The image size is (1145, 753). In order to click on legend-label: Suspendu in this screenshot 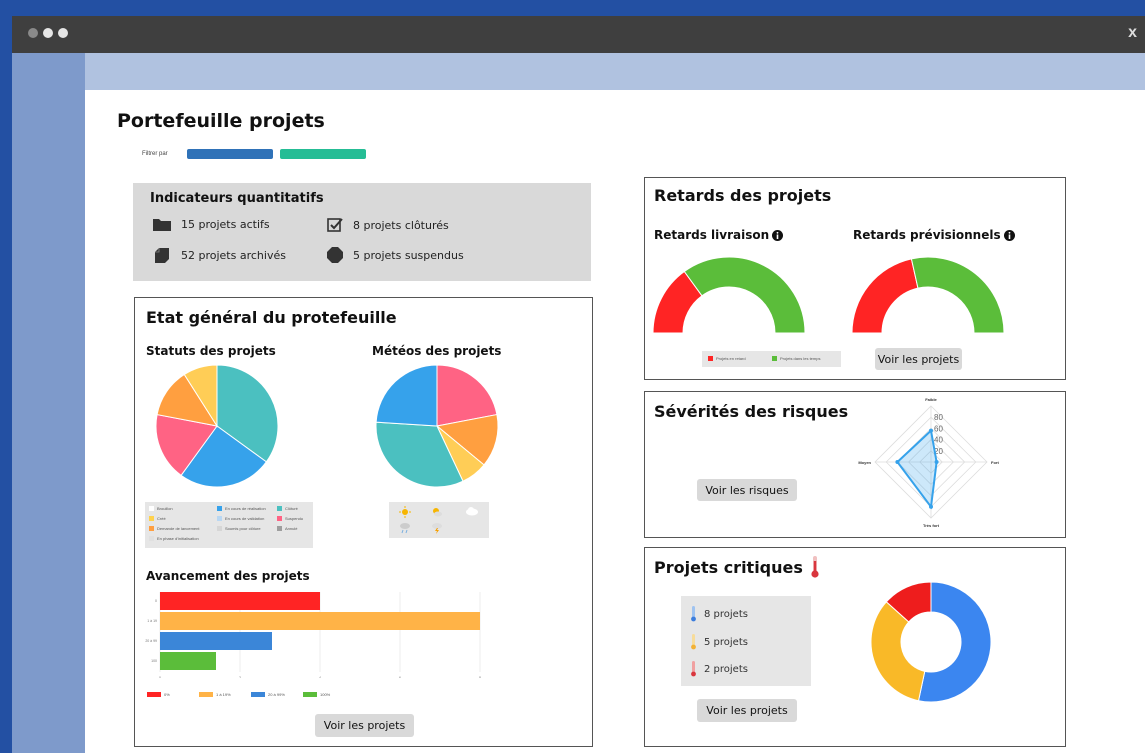, I will do `click(294, 518)`.